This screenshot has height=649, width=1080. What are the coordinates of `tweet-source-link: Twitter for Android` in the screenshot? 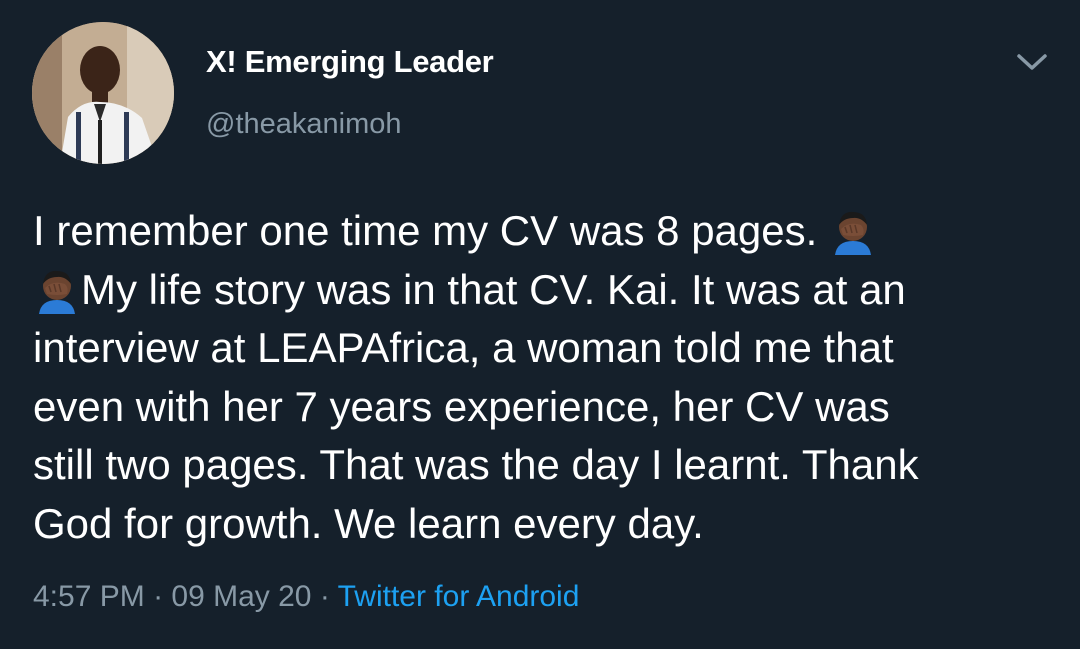 It's located at (459, 596).